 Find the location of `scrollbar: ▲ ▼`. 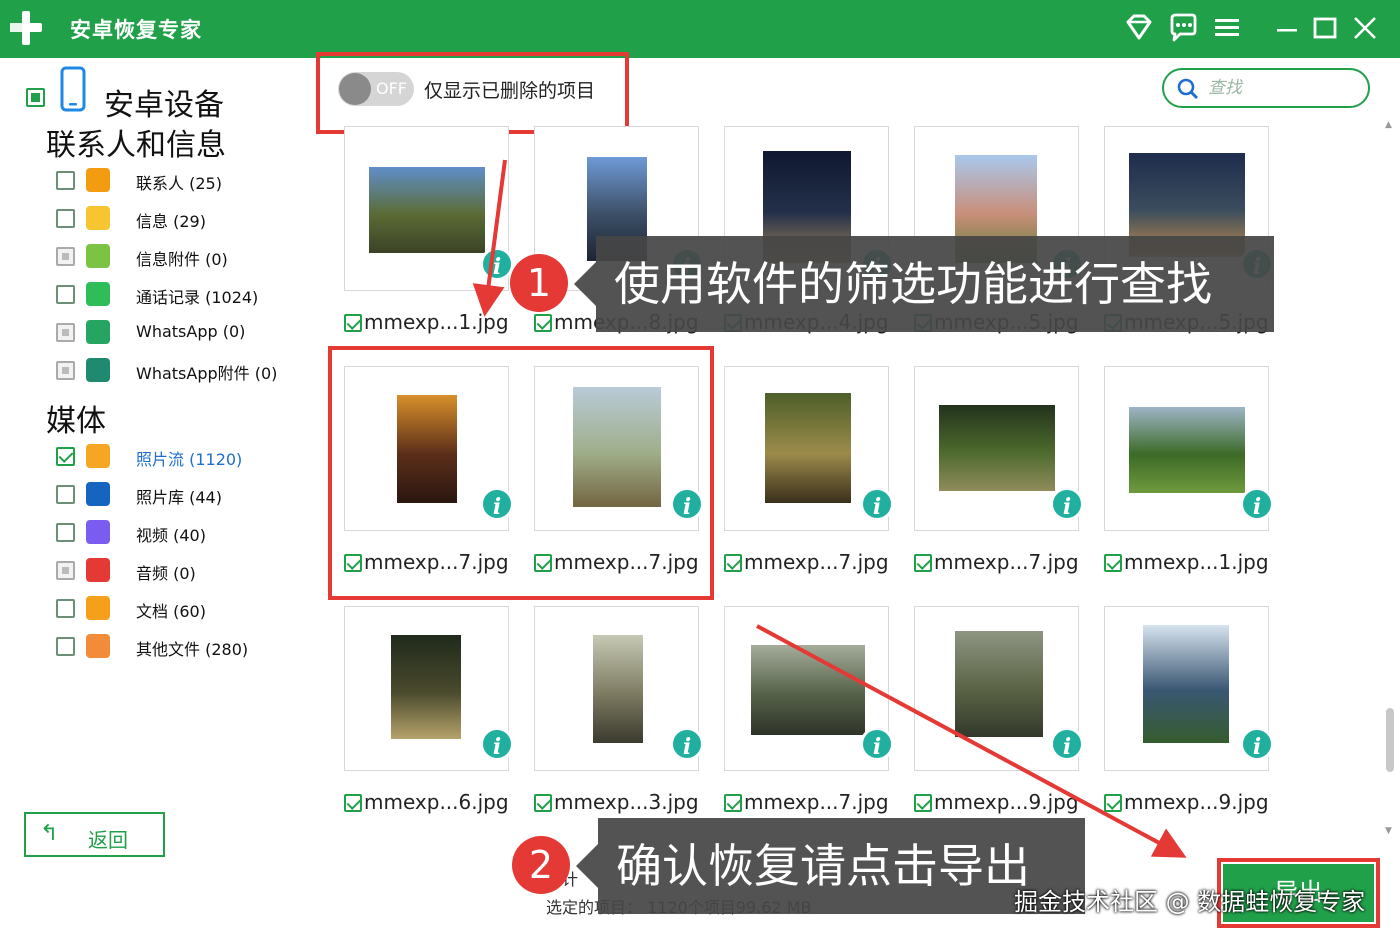

scrollbar: ▲ ▼ is located at coordinates (1390, 480).